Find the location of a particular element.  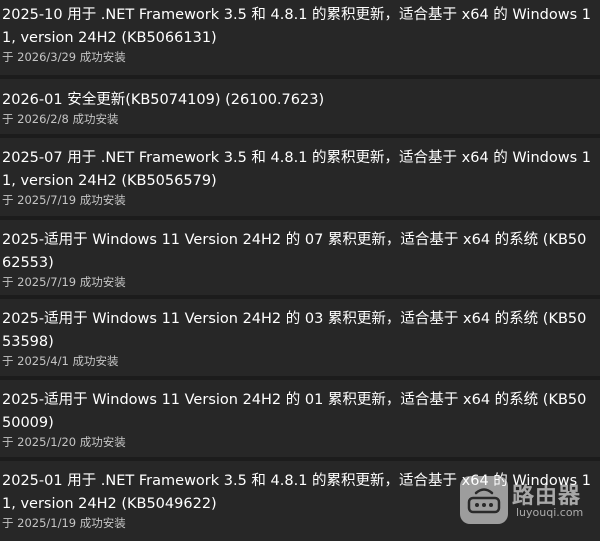

update-status: 于 2025/4/1 成功安装 is located at coordinates (60, 361).